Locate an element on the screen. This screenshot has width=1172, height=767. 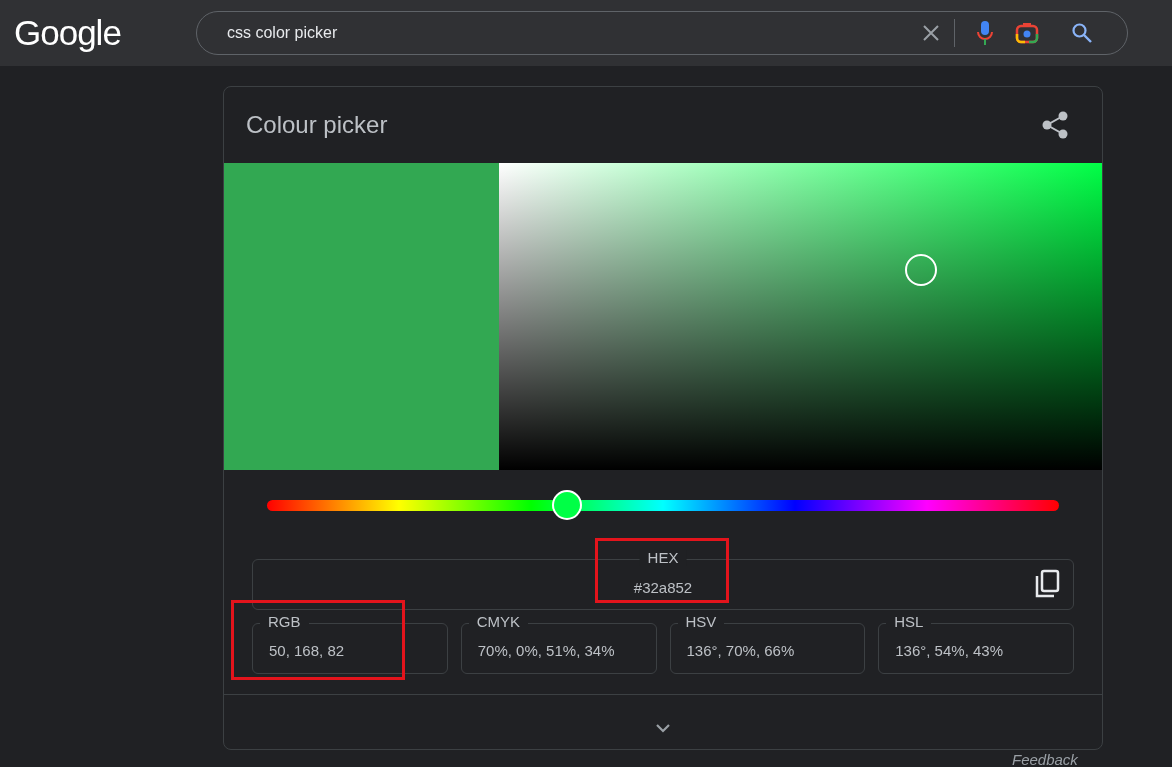
field-label: HSL is located at coordinates (909, 622).